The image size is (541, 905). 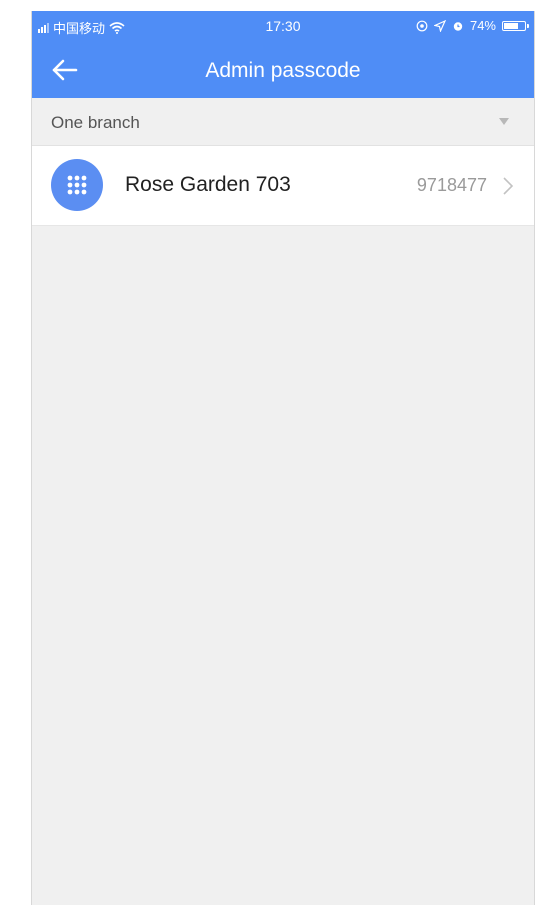 What do you see at coordinates (422, 25) in the screenshot?
I see `location-lock-icon` at bounding box center [422, 25].